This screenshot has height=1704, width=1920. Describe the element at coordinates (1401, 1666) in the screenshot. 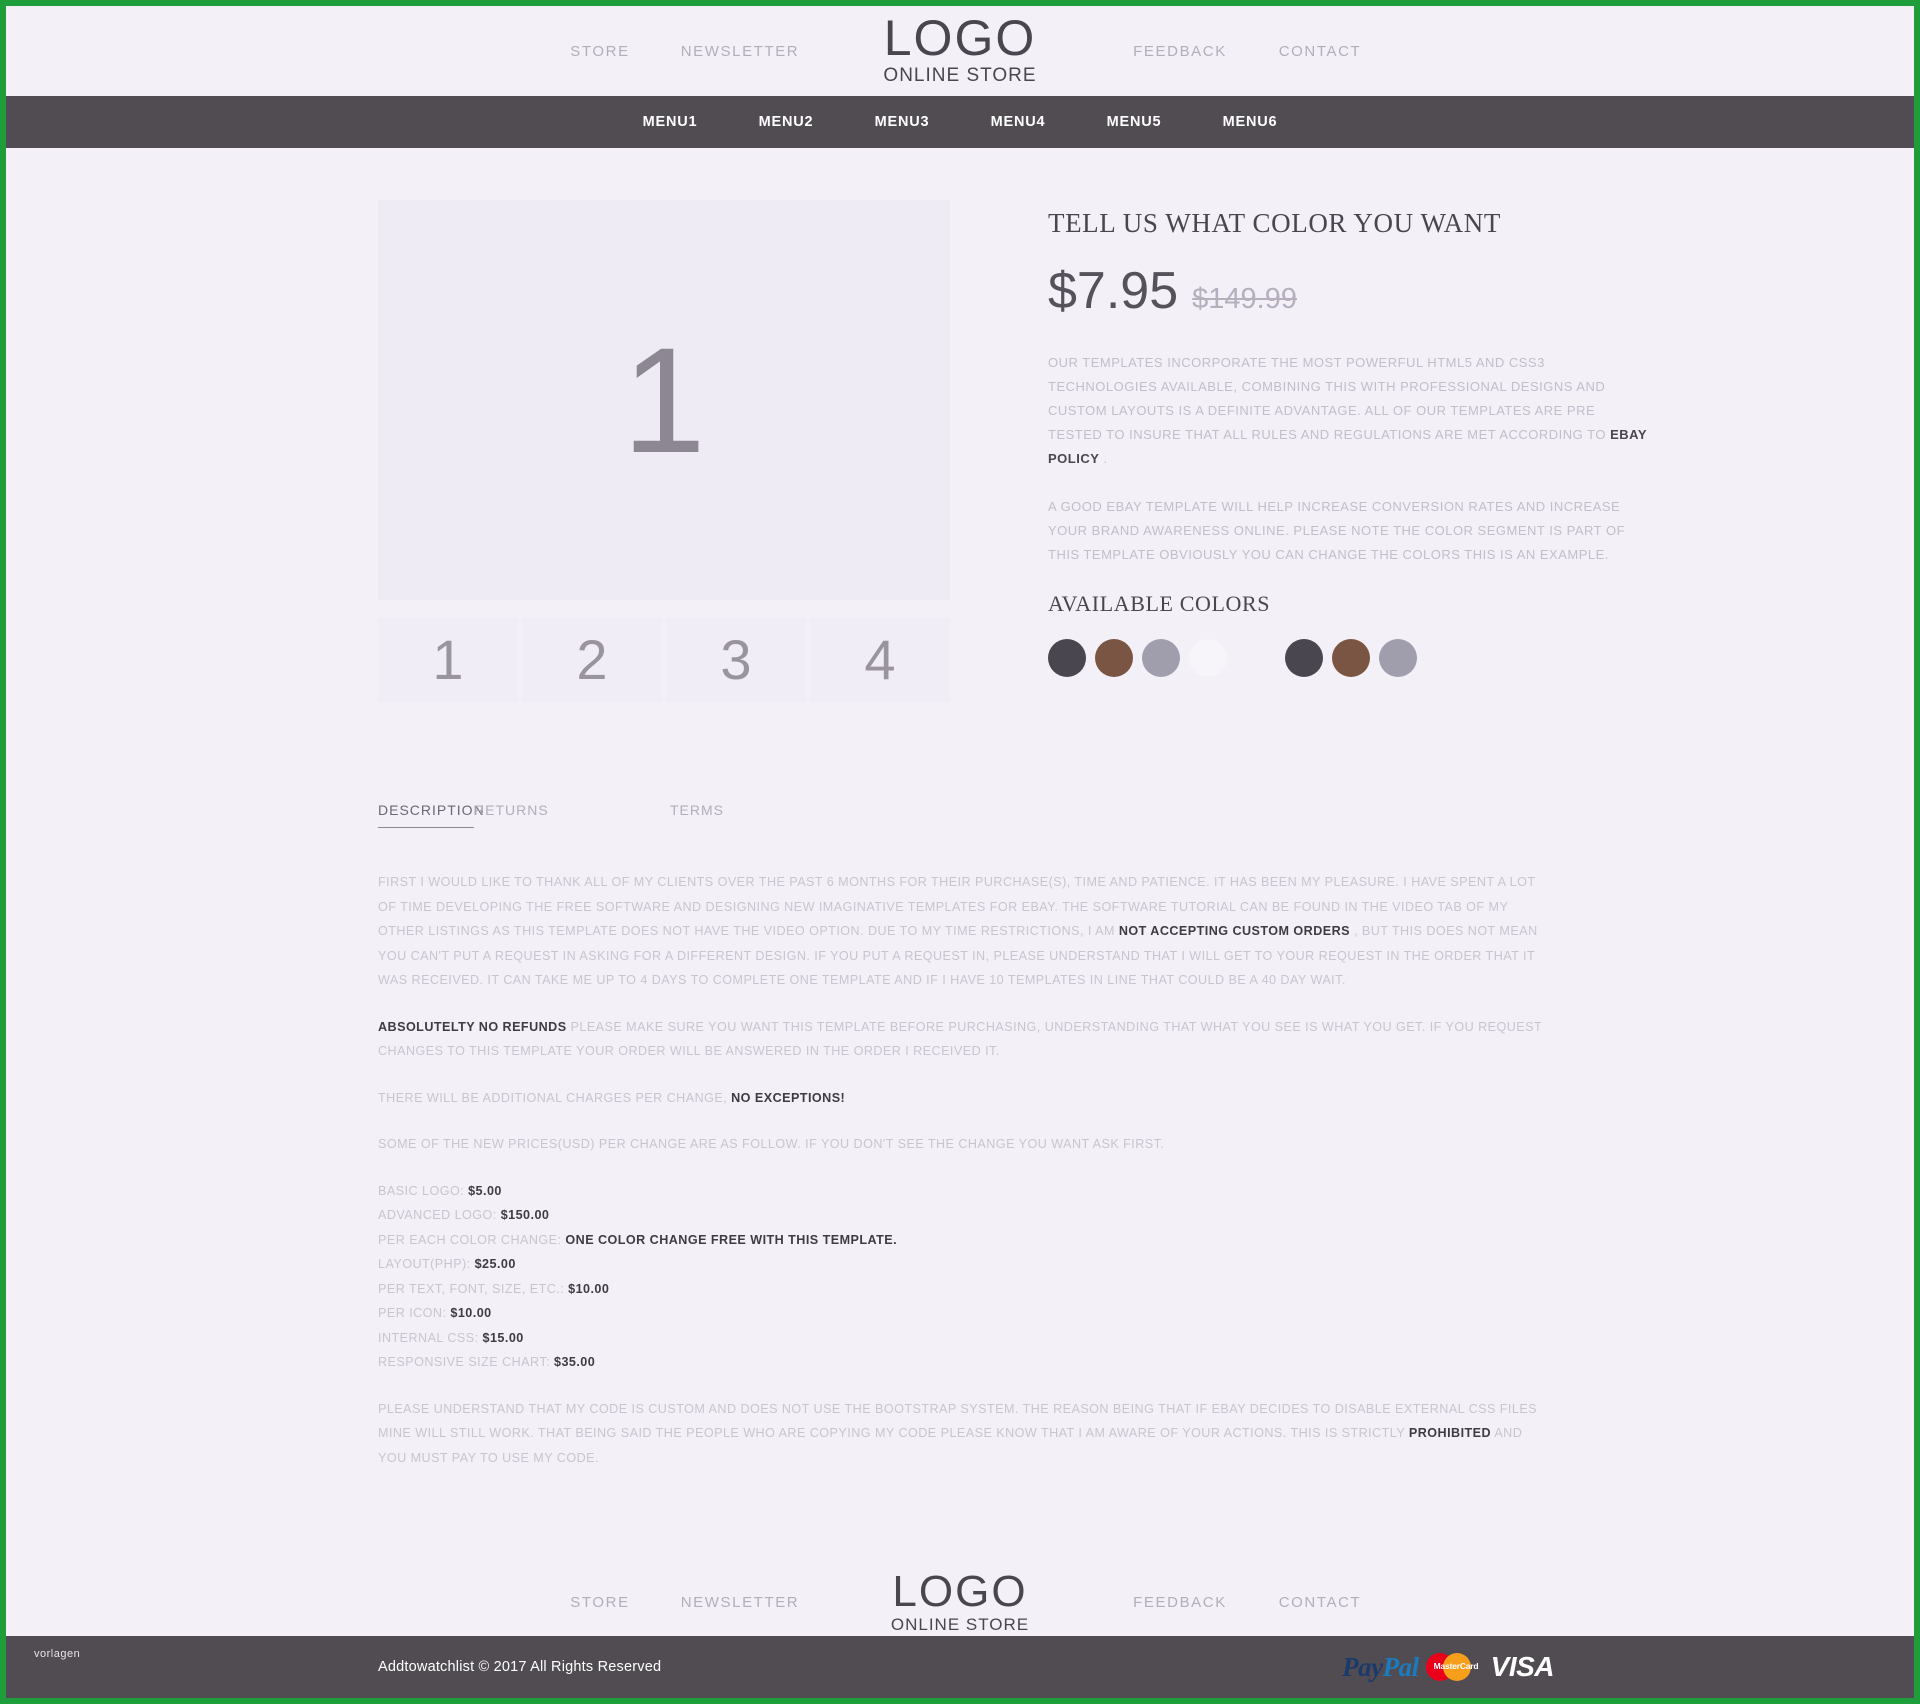

I see `paypal-pal-text: Pal` at that location.